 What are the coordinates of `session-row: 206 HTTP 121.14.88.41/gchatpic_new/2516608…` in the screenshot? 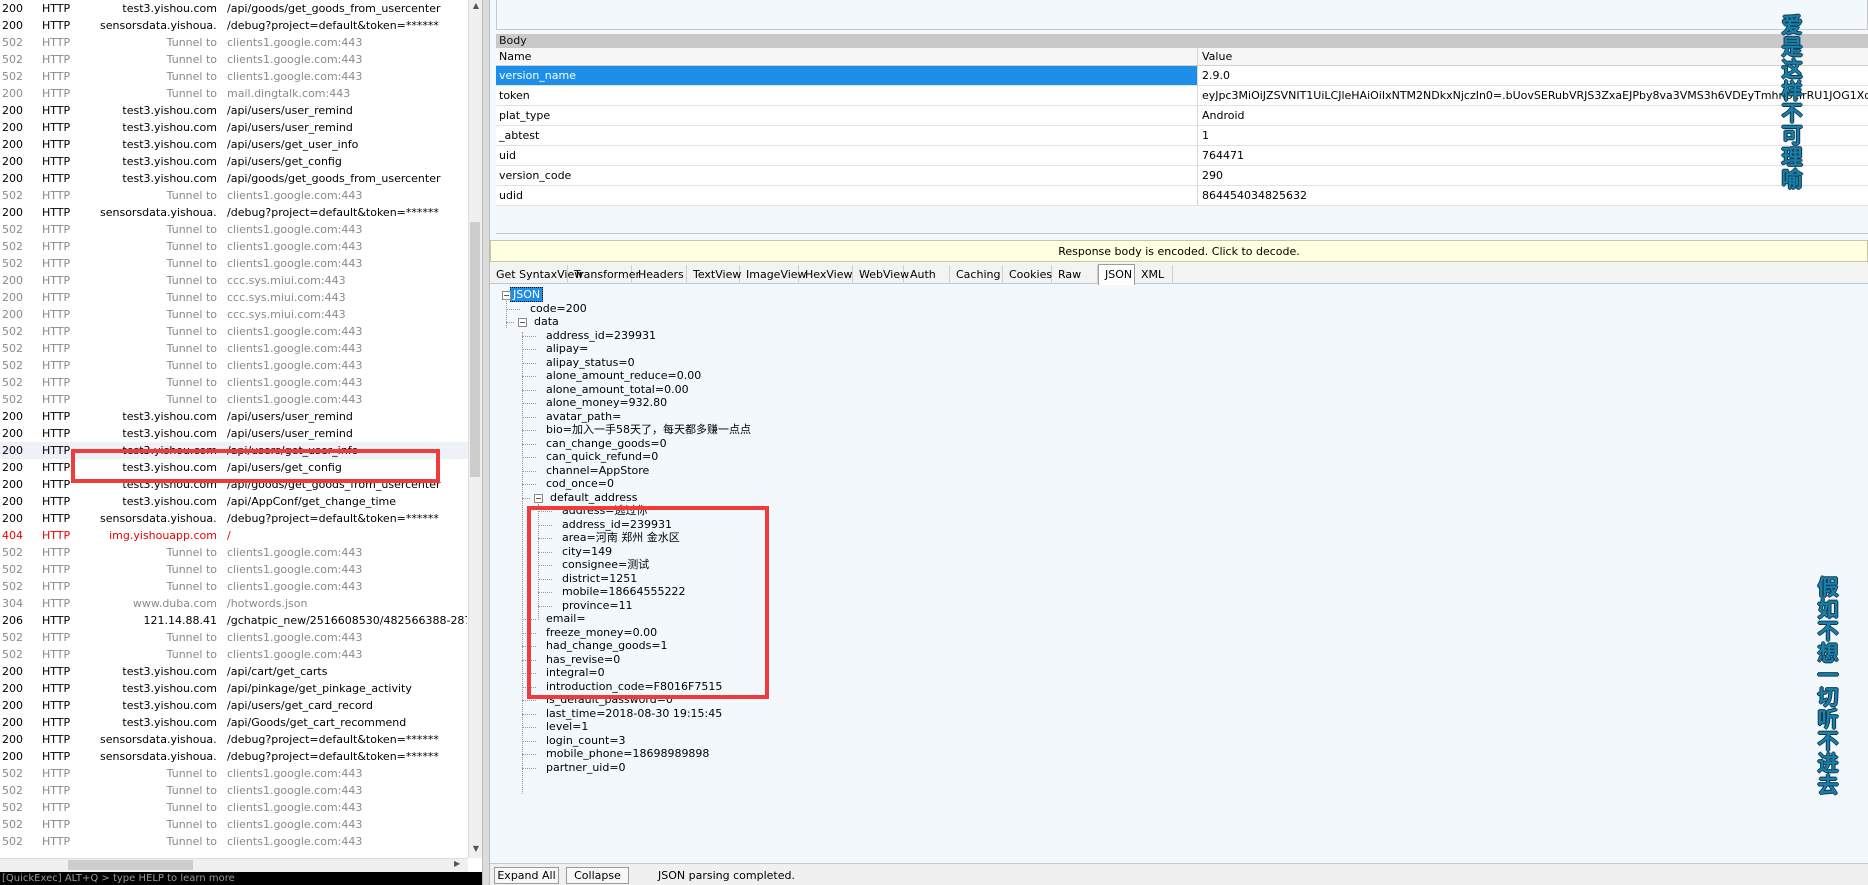 It's located at (234, 620).